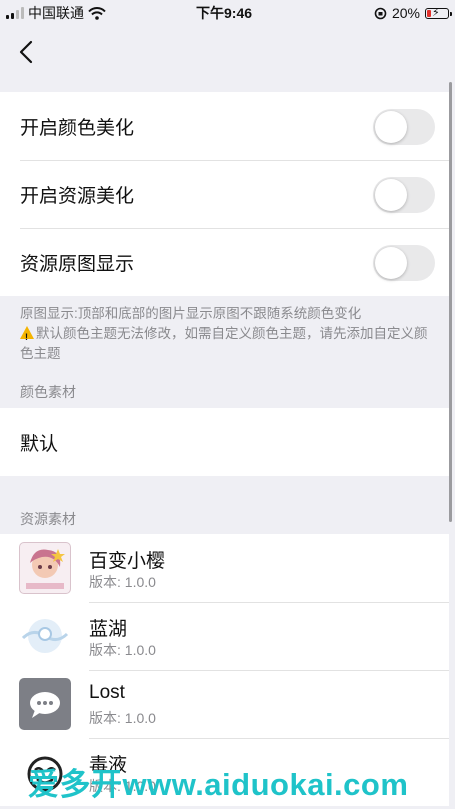 The image size is (455, 809). What do you see at coordinates (224, 126) in the screenshot?
I see `settings-row-color-beautify: 开启颜色美化` at bounding box center [224, 126].